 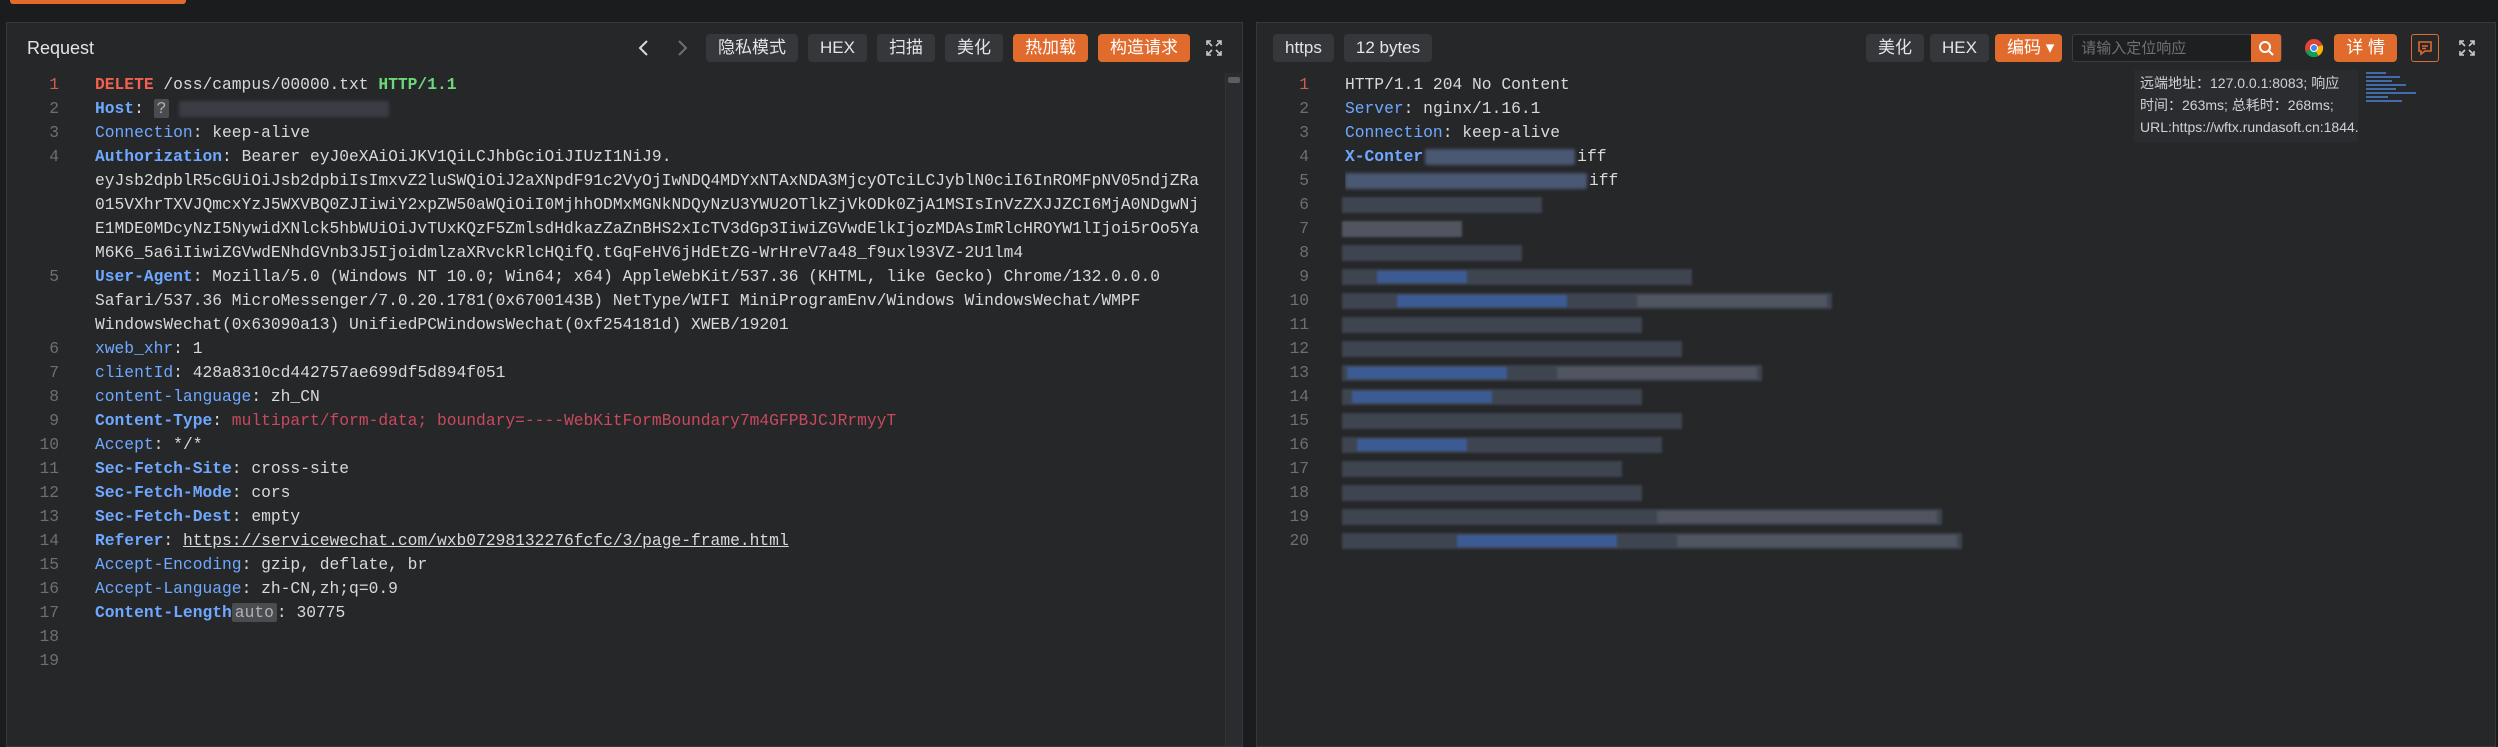 What do you see at coordinates (2365, 48) in the screenshot?
I see `details-button: 详 情` at bounding box center [2365, 48].